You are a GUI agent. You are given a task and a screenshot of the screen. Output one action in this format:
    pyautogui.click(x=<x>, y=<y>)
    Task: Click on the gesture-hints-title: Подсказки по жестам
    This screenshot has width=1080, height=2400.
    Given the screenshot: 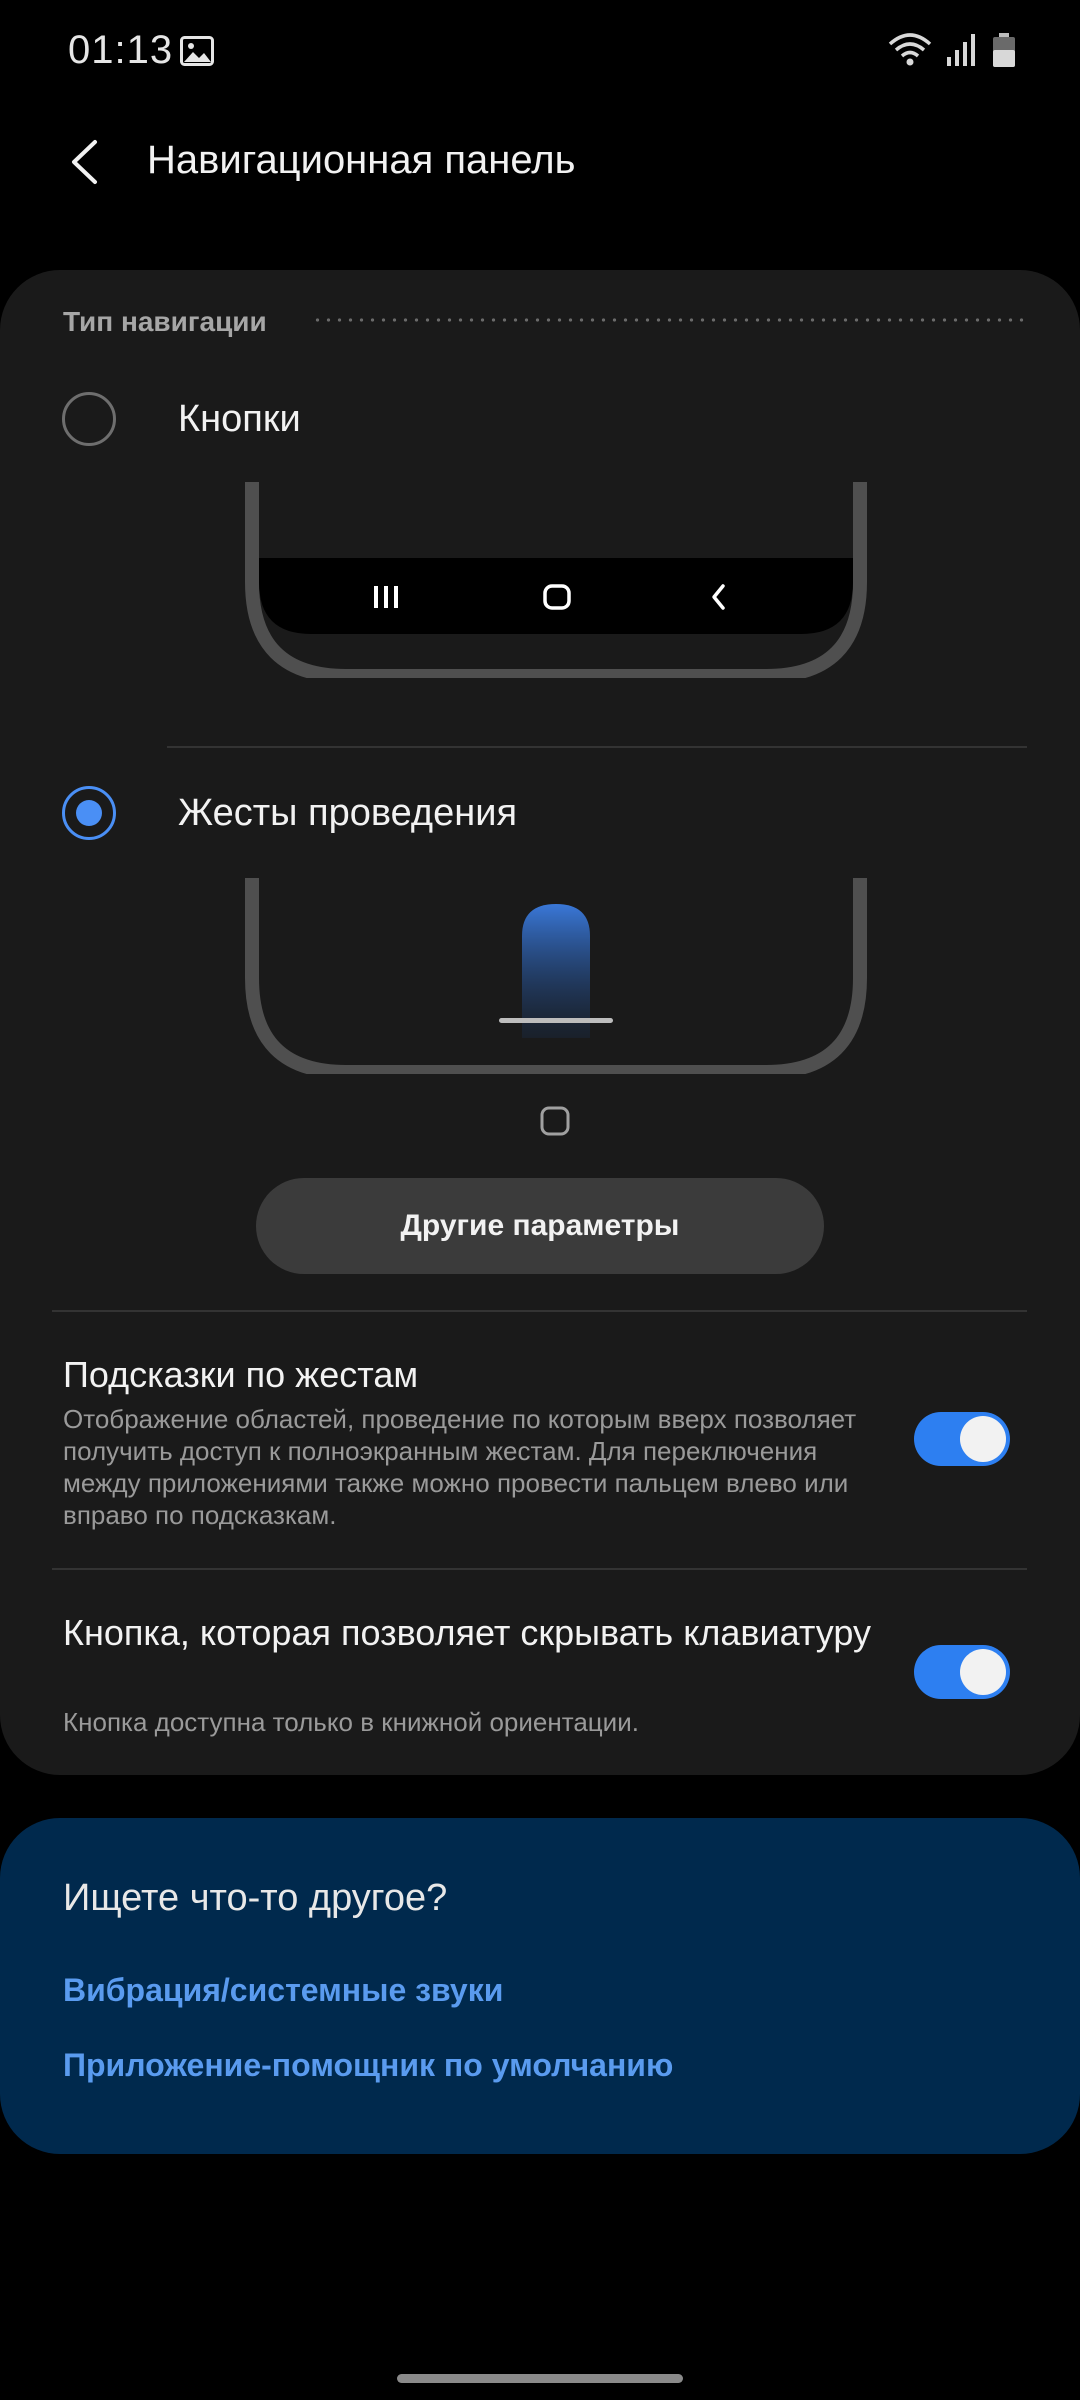 What is the action you would take?
    pyautogui.click(x=241, y=1374)
    